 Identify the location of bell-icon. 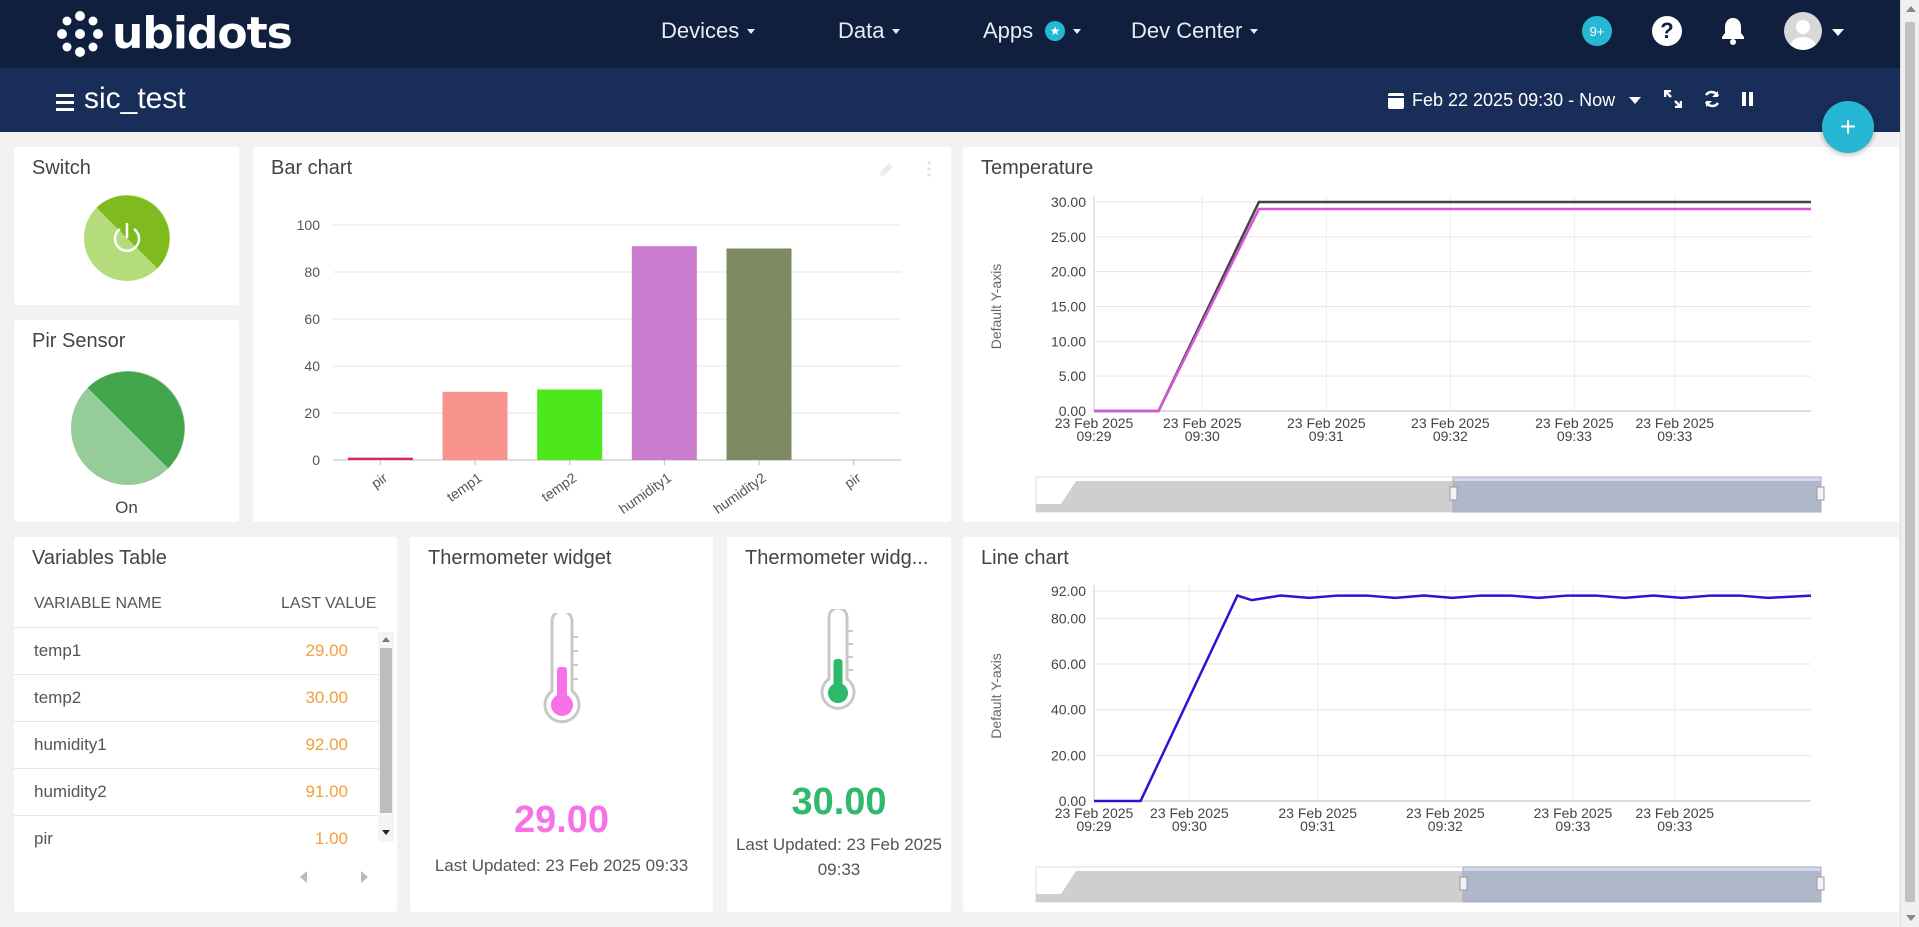
(1733, 33).